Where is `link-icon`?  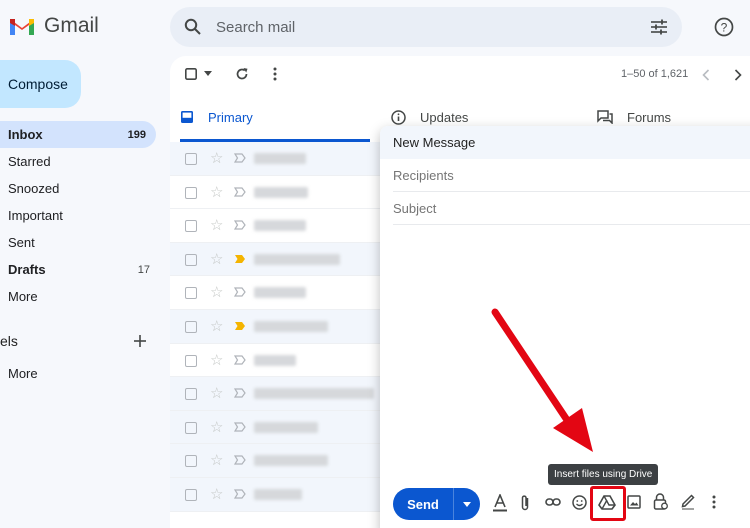
link-icon is located at coordinates (553, 502).